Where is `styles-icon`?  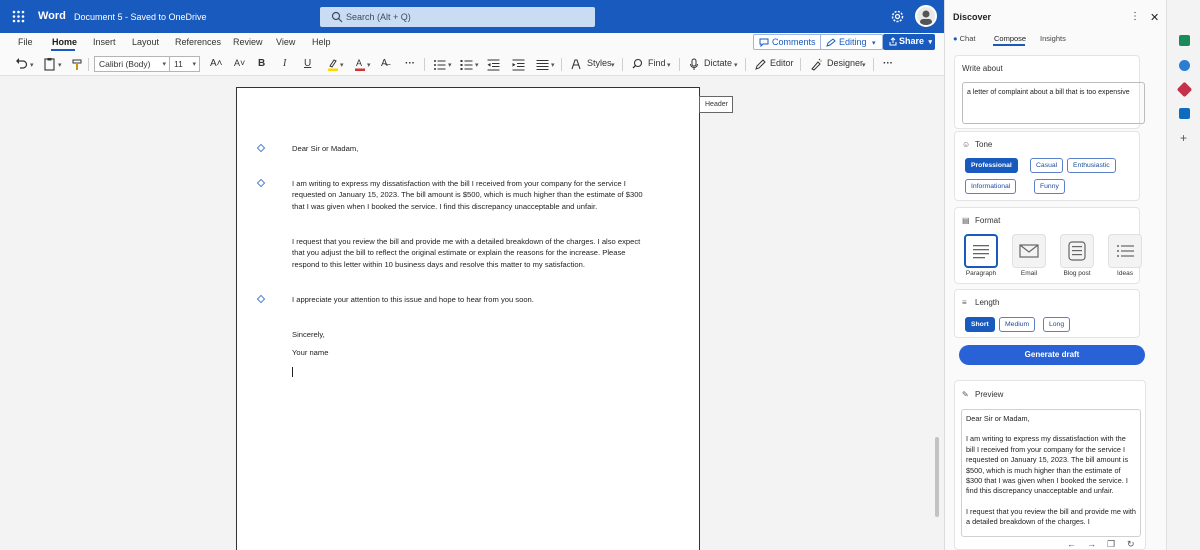 styles-icon is located at coordinates (576, 64).